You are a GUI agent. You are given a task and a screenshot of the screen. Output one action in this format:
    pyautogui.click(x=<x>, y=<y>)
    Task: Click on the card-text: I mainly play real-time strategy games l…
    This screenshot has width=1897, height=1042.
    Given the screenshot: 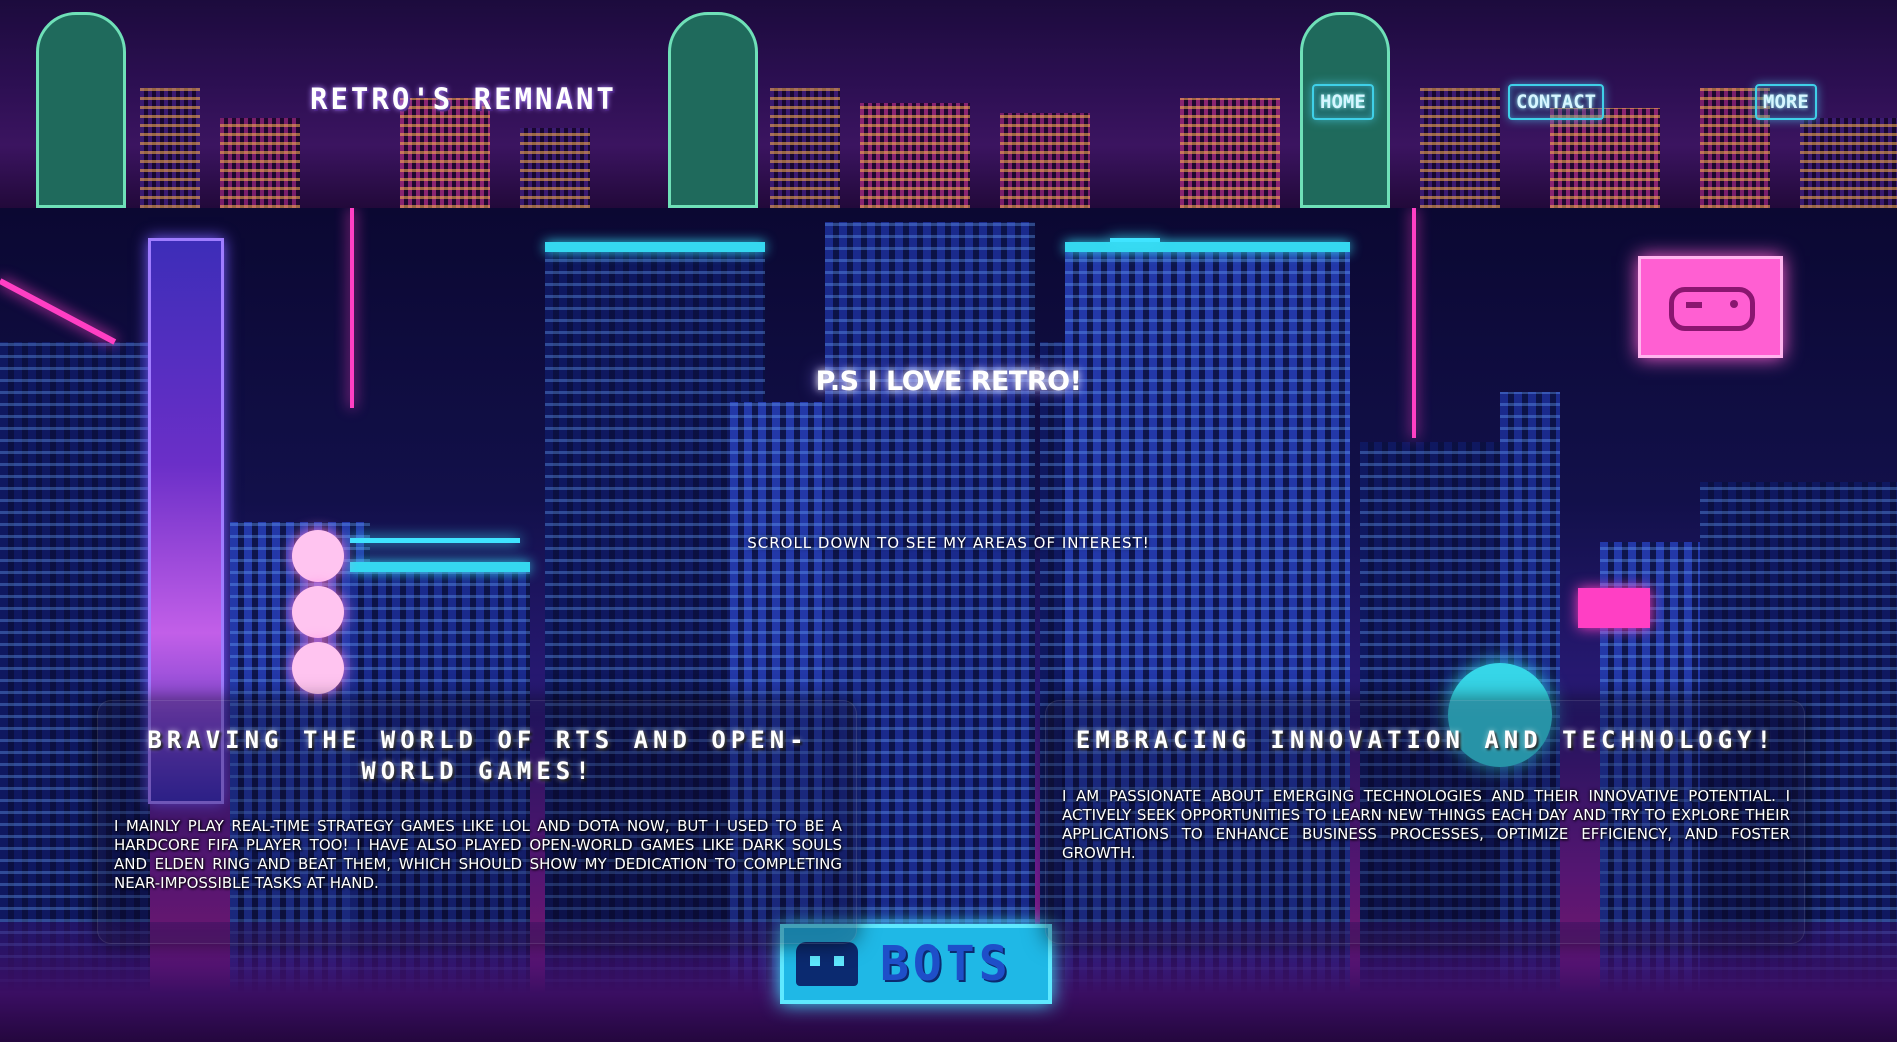 What is the action you would take?
    pyautogui.click(x=478, y=854)
    